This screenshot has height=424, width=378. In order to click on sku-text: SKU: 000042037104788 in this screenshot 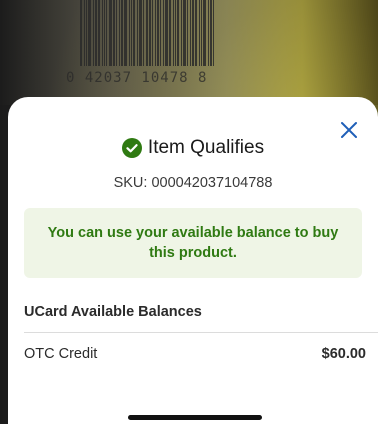, I will do `click(193, 183)`.